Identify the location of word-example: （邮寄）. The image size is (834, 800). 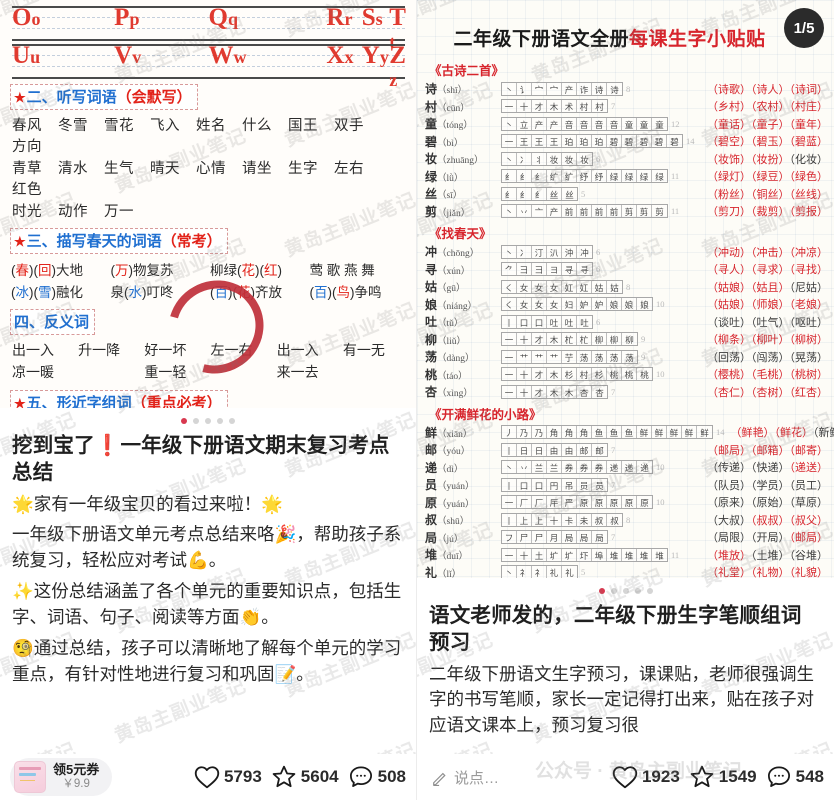
(809, 450).